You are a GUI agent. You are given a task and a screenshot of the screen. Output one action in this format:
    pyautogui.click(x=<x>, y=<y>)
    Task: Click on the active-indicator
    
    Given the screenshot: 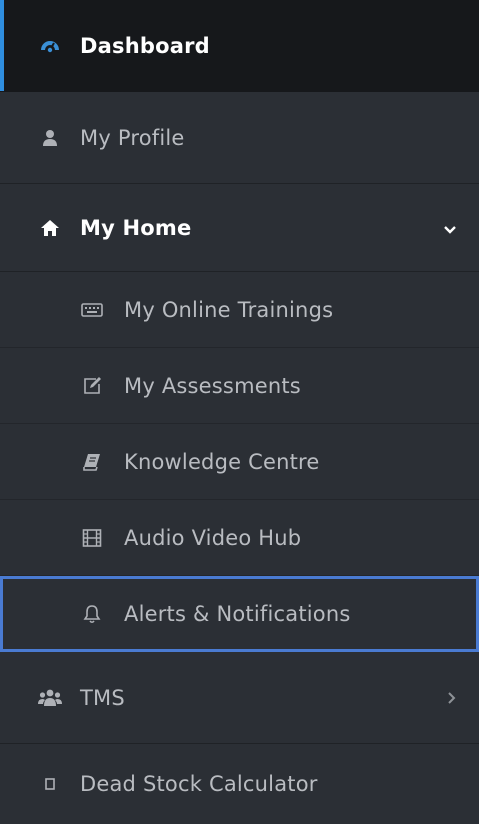 What is the action you would take?
    pyautogui.click(x=2, y=45)
    